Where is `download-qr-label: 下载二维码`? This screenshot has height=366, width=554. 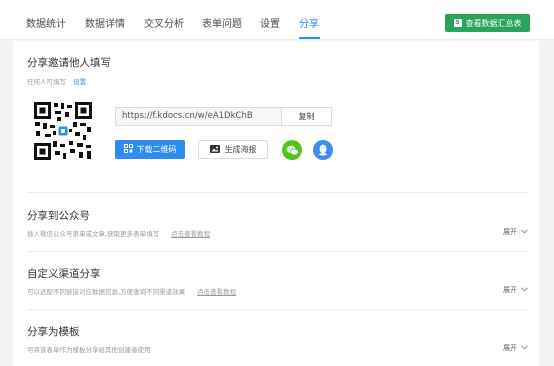
download-qr-label: 下载二维码 is located at coordinates (156, 149).